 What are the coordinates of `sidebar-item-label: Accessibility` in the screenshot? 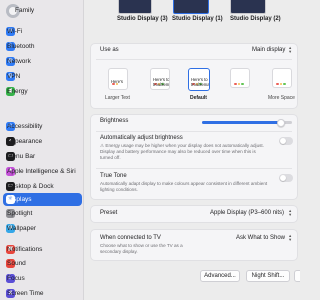 It's located at (25, 126).